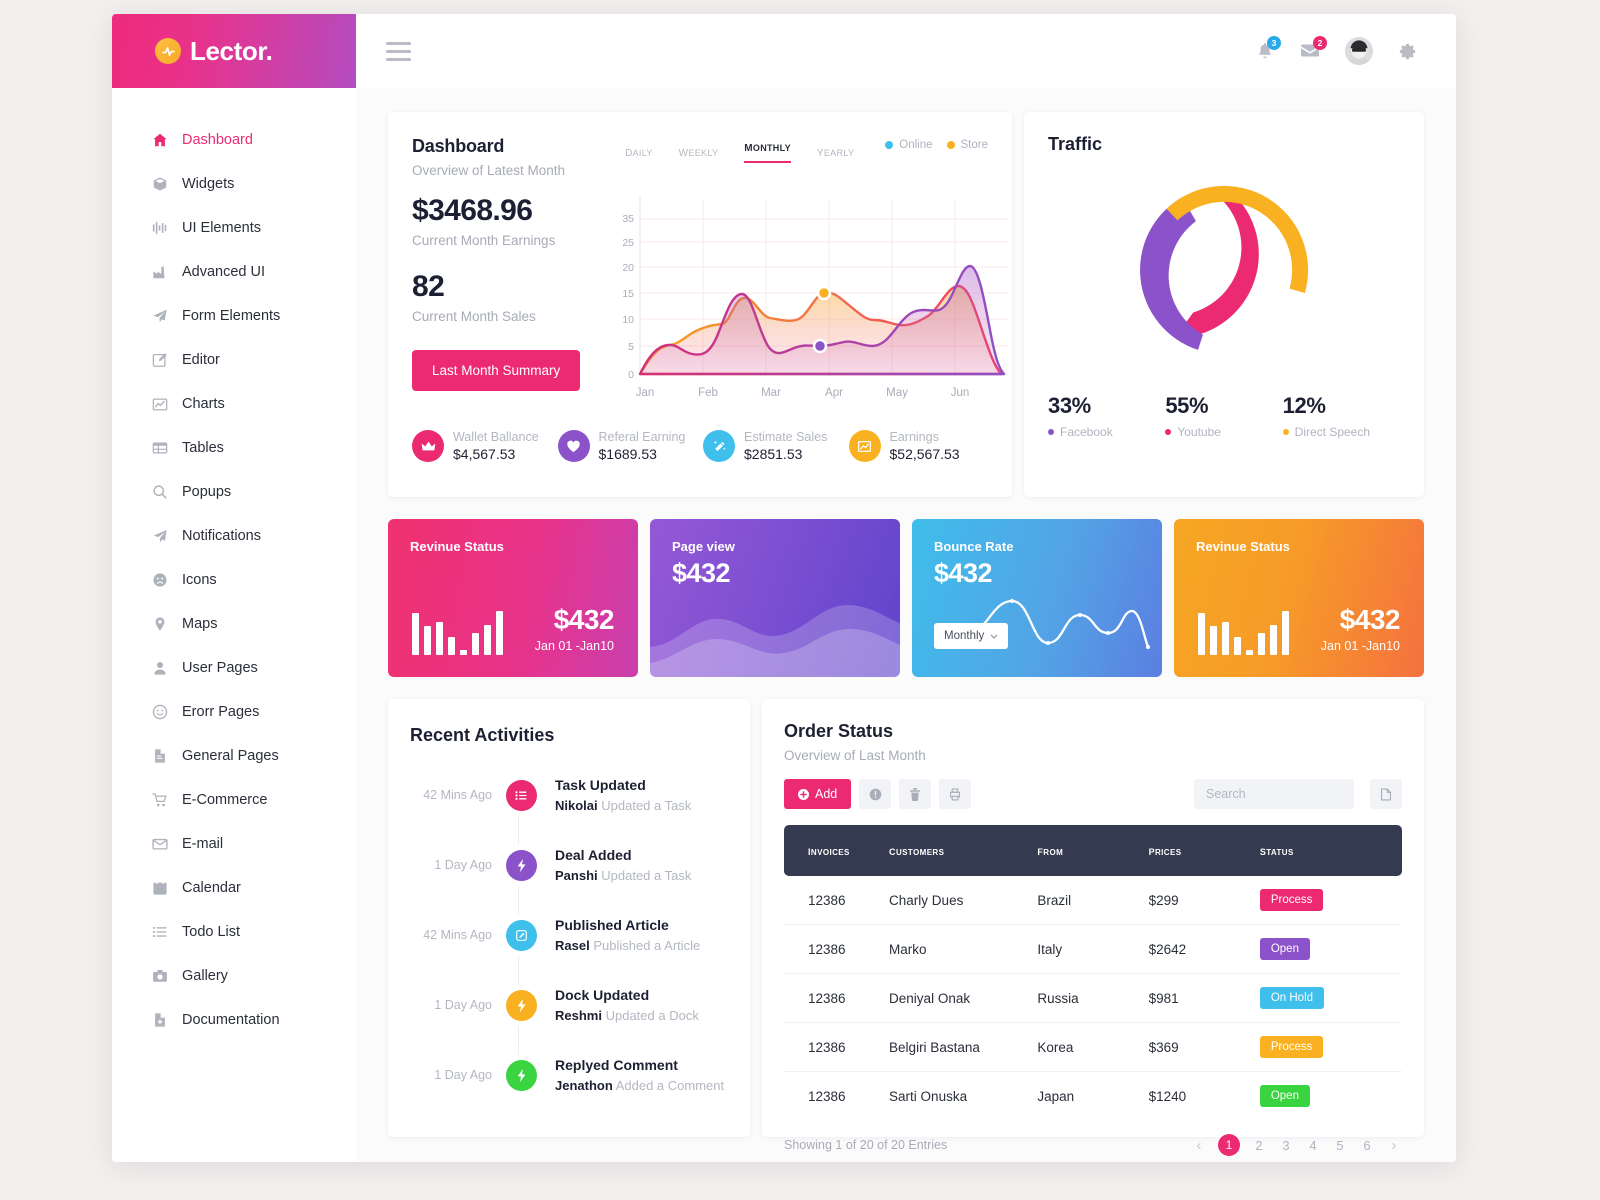 The width and height of the screenshot is (1600, 1200). Describe the element at coordinates (234, 448) in the screenshot. I see `sidebar-item-tables: Tables` at that location.